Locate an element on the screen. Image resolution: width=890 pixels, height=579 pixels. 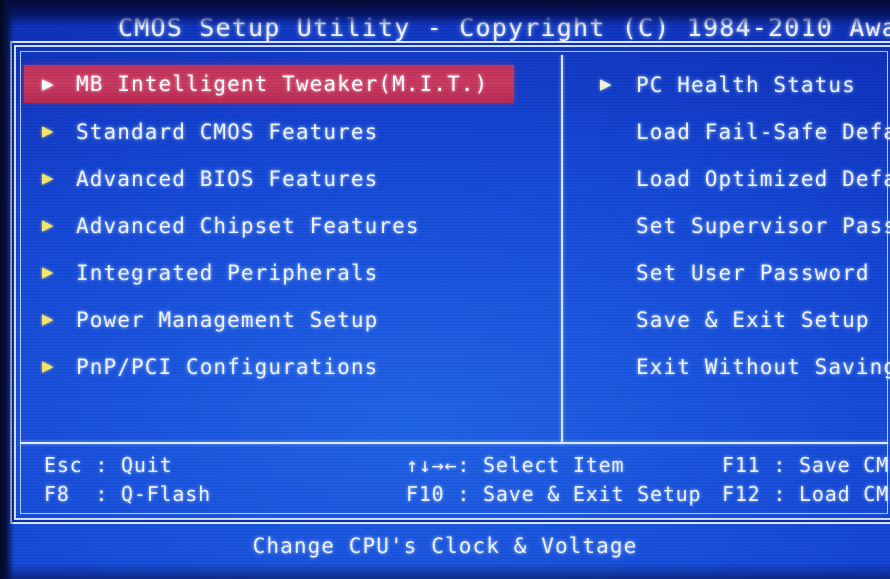
menu-item-integrated-peripherals: ▶ Integrated Peripherals is located at coordinates (284, 272).